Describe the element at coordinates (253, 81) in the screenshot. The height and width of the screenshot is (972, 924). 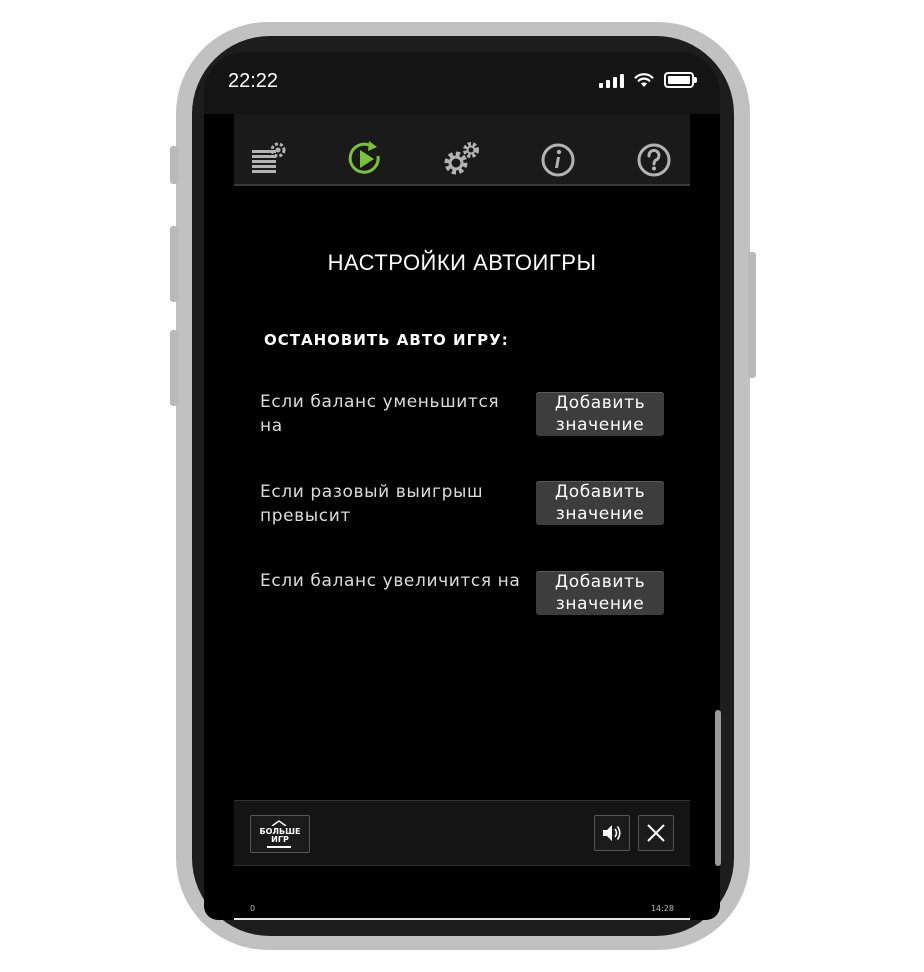
I see `status-time: 22:22` at that location.